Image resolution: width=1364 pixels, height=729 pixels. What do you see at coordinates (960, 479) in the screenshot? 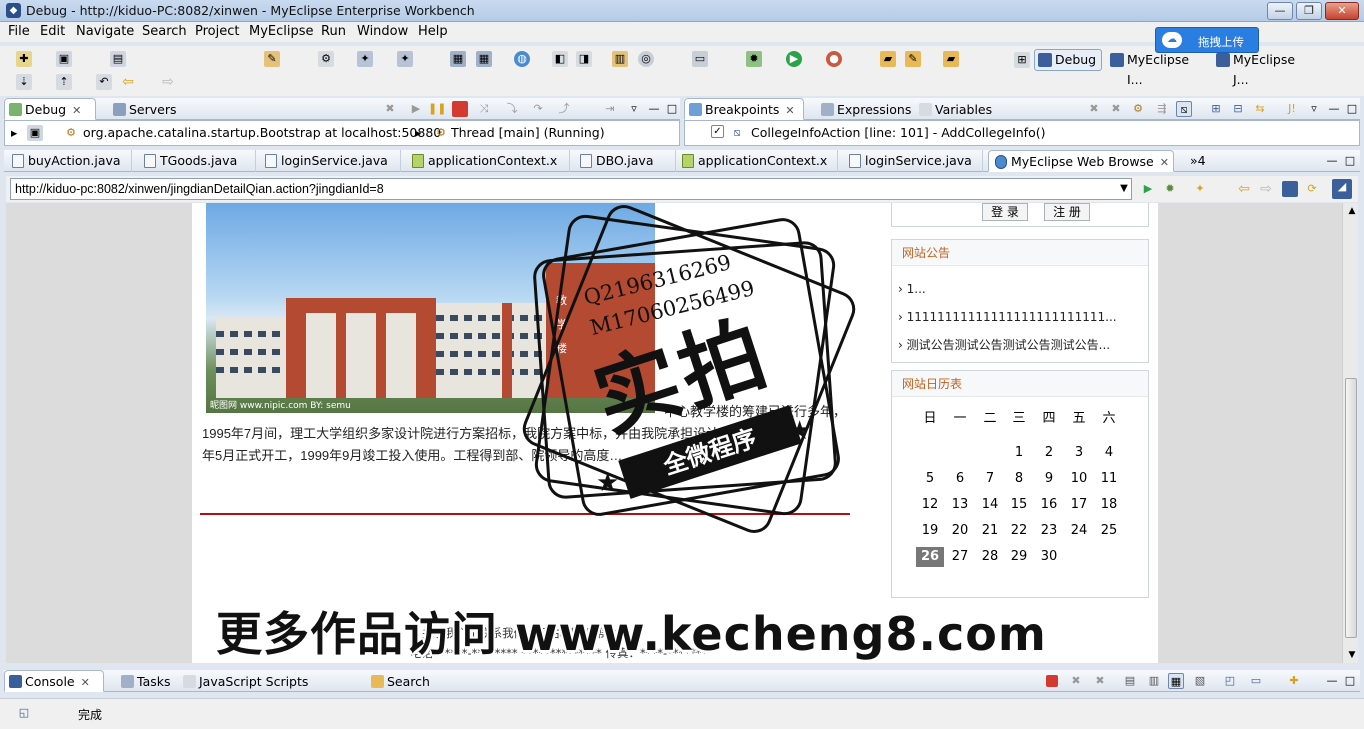
I see `calendar-day: 6` at bounding box center [960, 479].